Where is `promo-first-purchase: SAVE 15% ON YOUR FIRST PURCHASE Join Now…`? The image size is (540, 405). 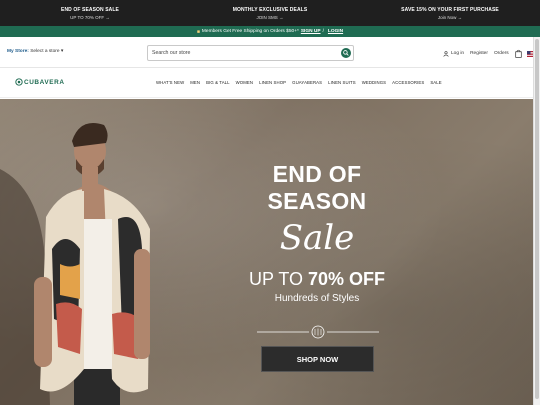 promo-first-purchase: SAVE 15% ON YOUR FIRST PURCHASE Join Now… is located at coordinates (450, 13).